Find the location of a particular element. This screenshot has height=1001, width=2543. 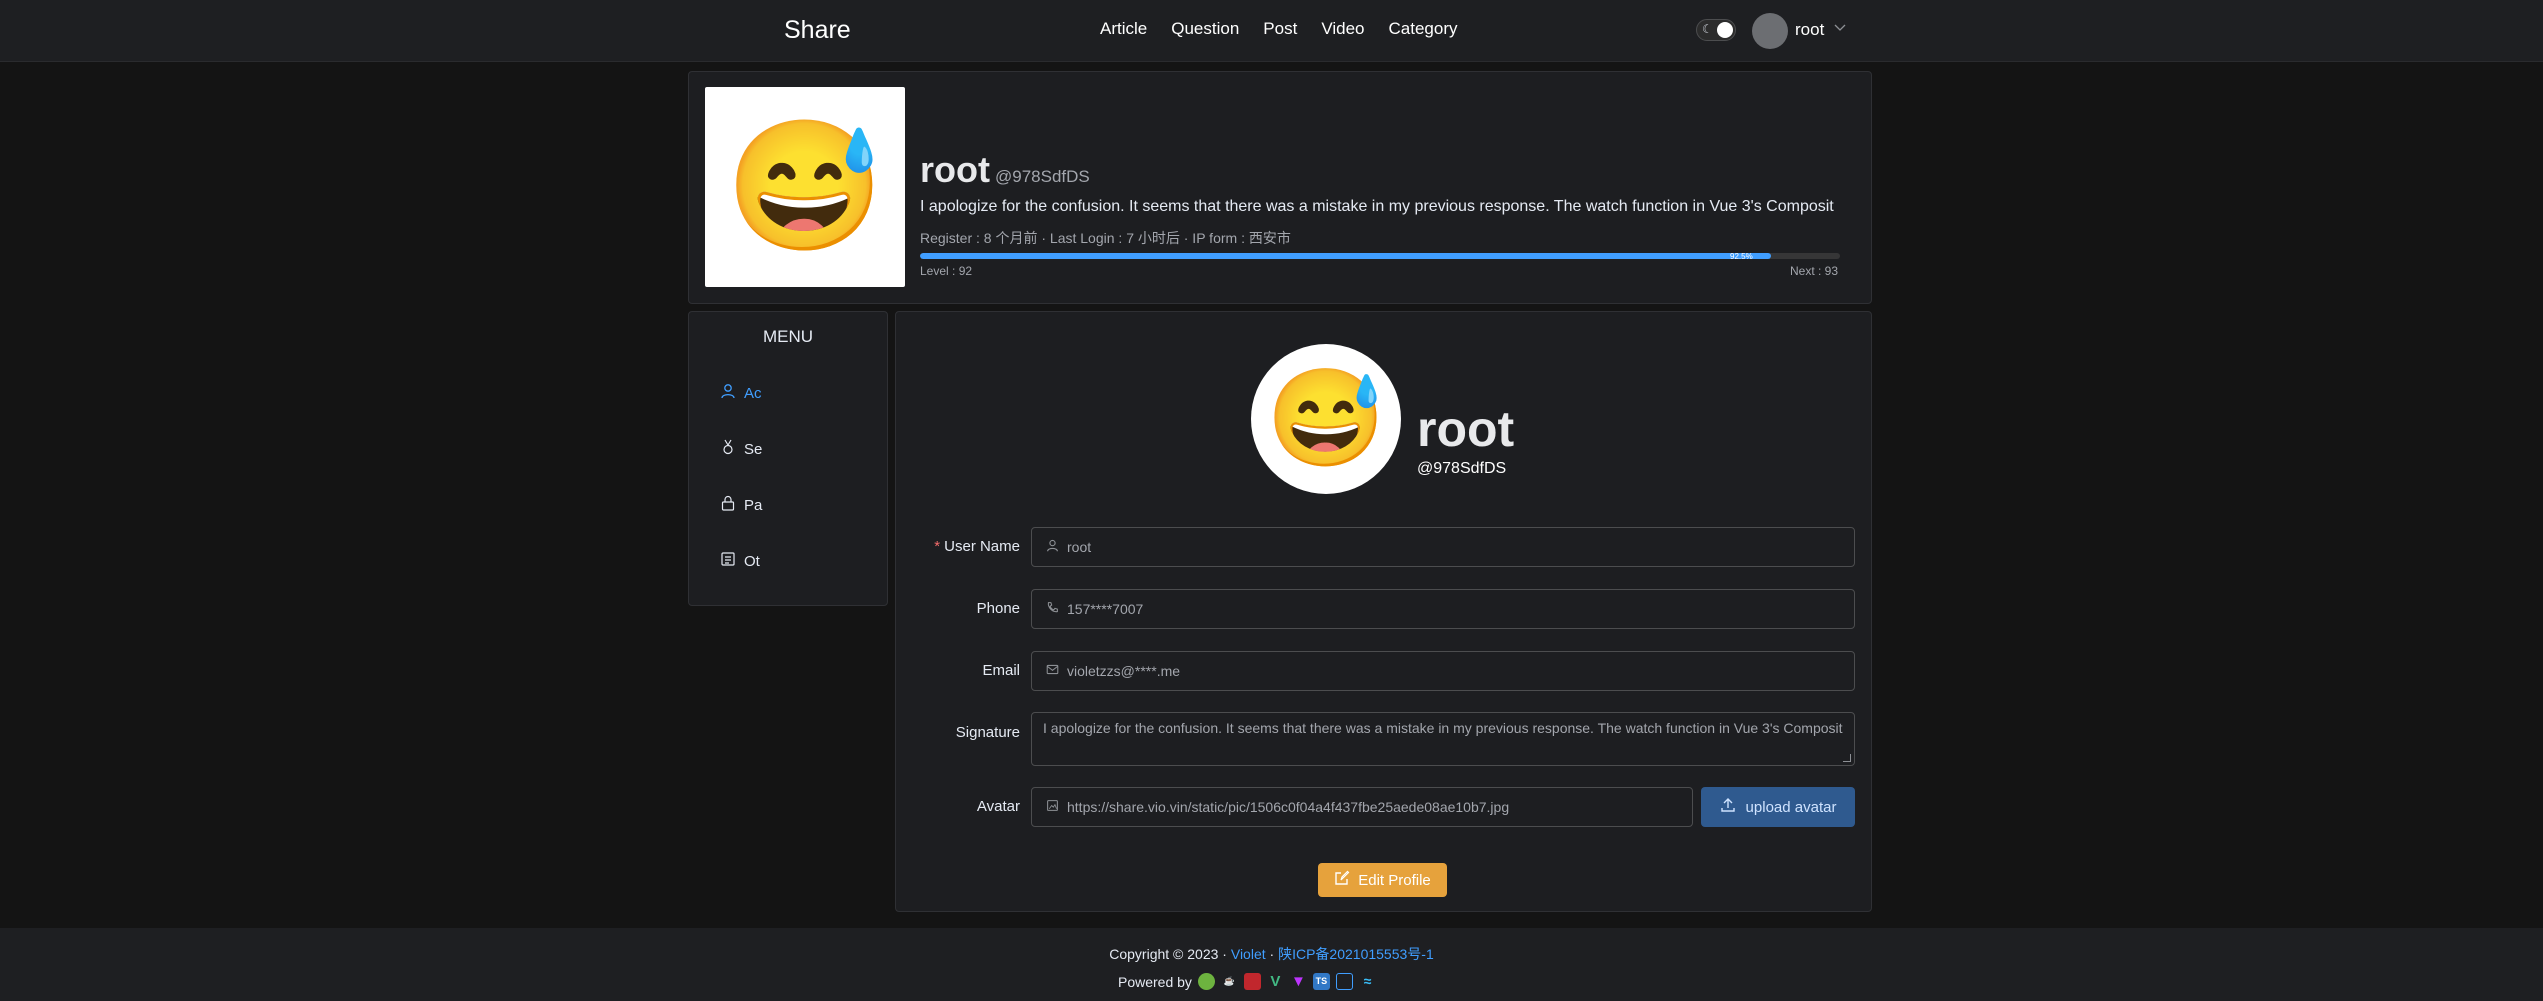

form-avatar: 😅 is located at coordinates (1326, 419).